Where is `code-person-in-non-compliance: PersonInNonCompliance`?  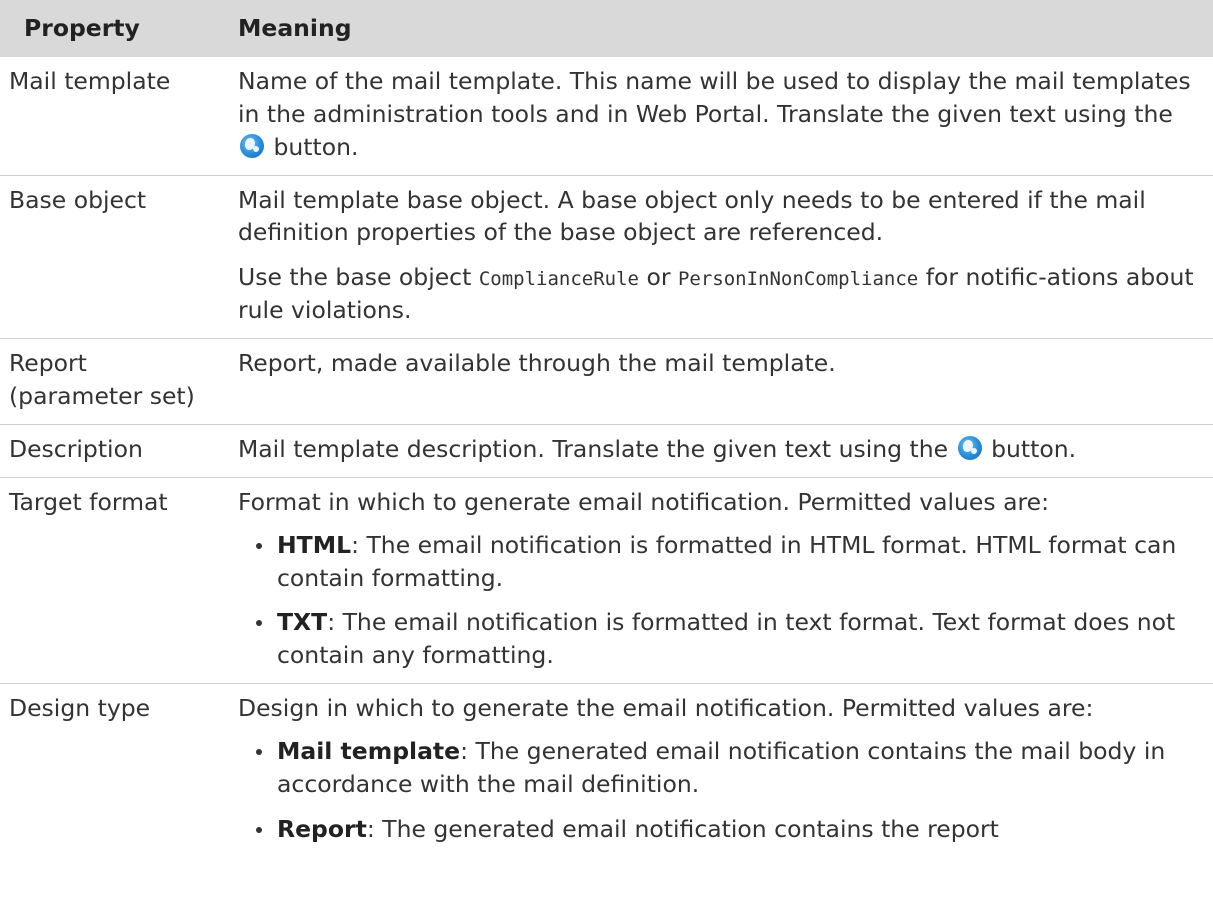 code-person-in-non-compliance: PersonInNonCompliance is located at coordinates (798, 279).